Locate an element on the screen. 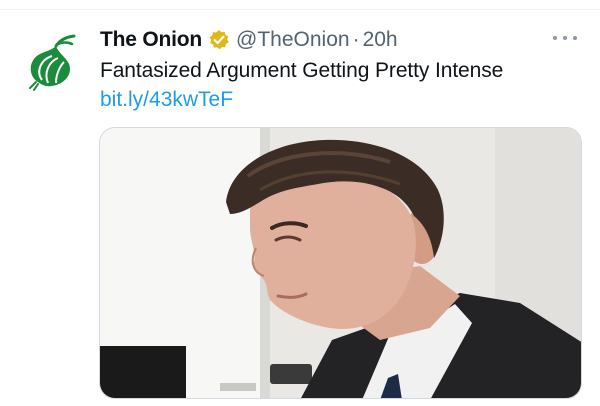  onion-logo-icon is located at coordinates (52, 62).